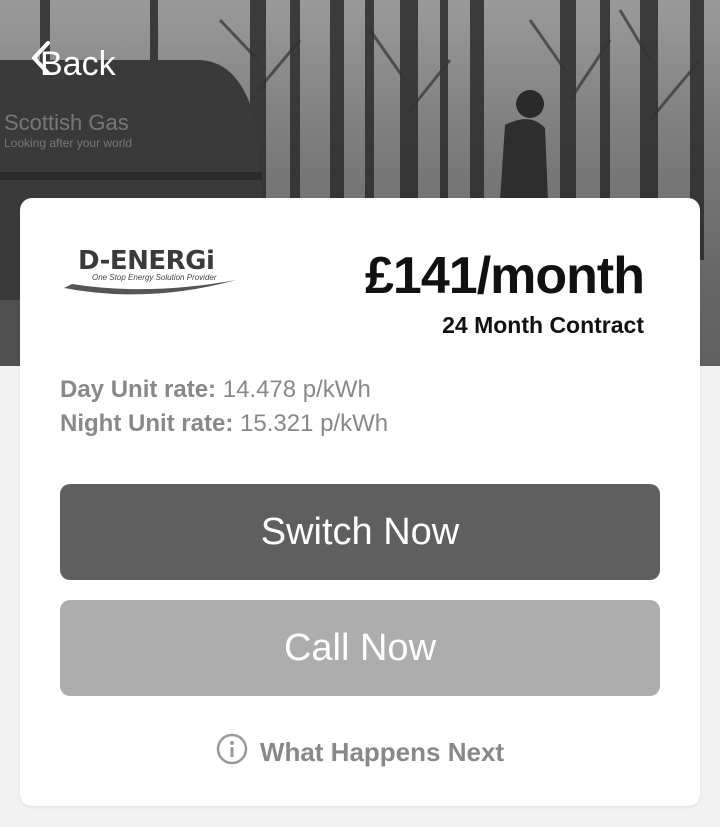  Describe the element at coordinates (147, 423) in the screenshot. I see `night-rate-label: Night Unit rate:` at that location.